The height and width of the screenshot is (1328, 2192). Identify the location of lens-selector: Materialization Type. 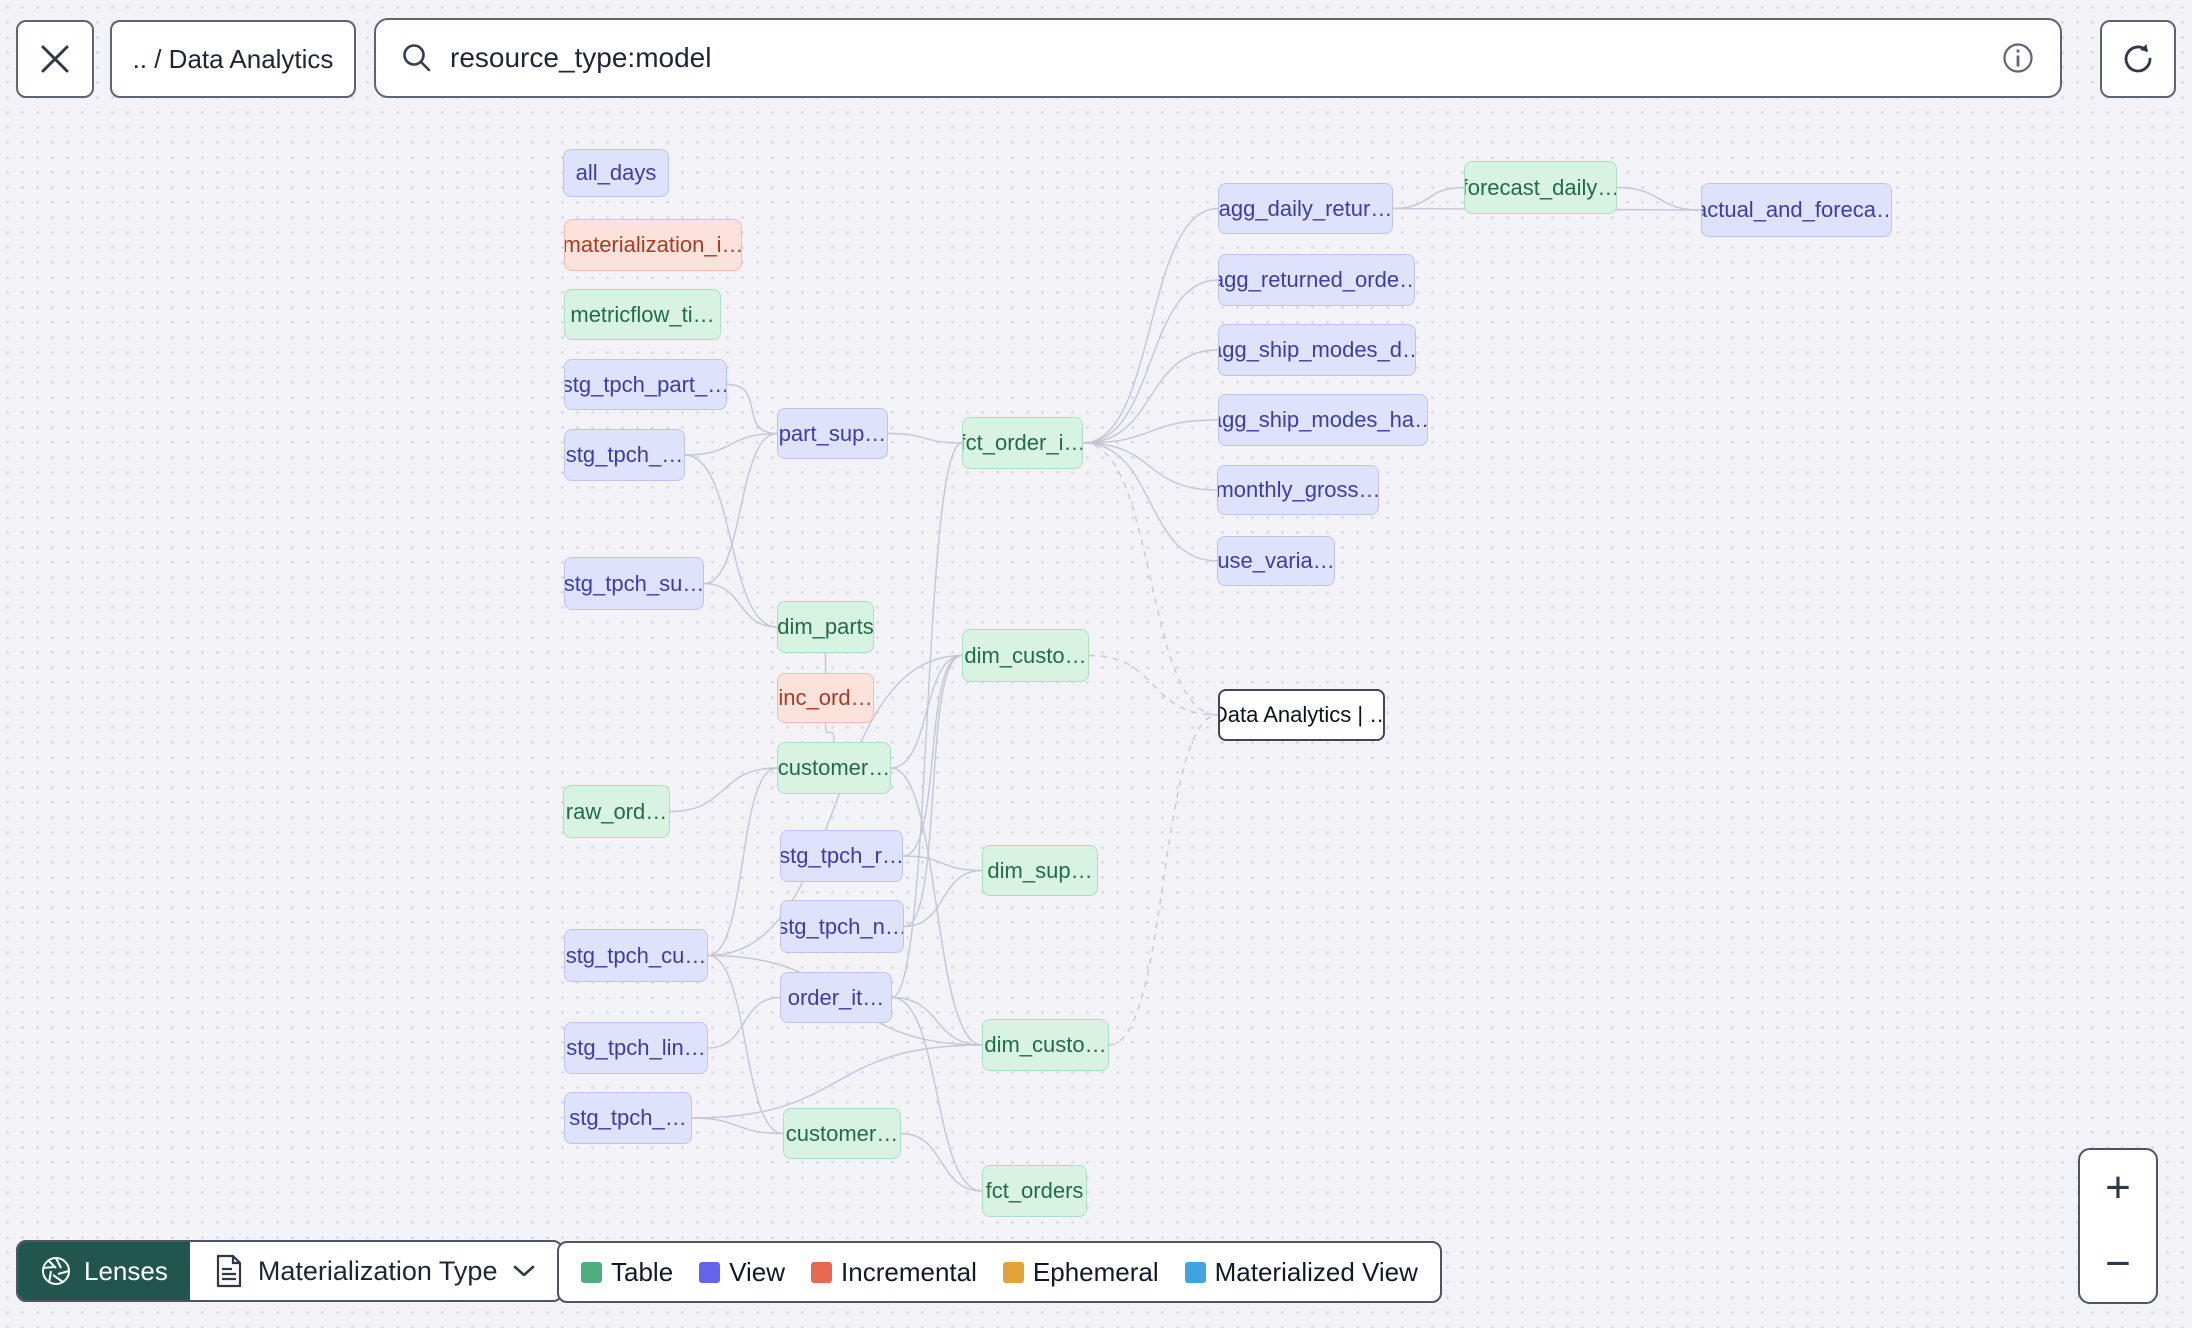
(375, 1271).